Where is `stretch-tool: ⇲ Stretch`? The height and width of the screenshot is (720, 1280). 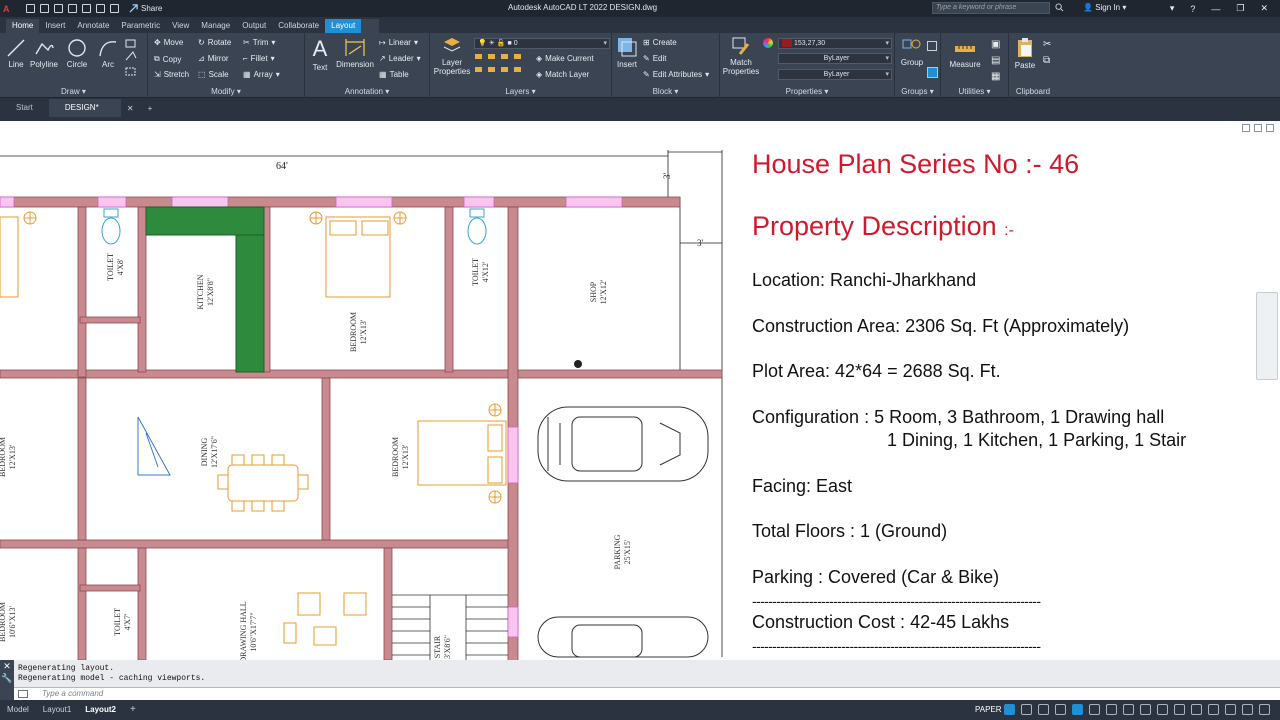 stretch-tool: ⇲ Stretch is located at coordinates (171, 74).